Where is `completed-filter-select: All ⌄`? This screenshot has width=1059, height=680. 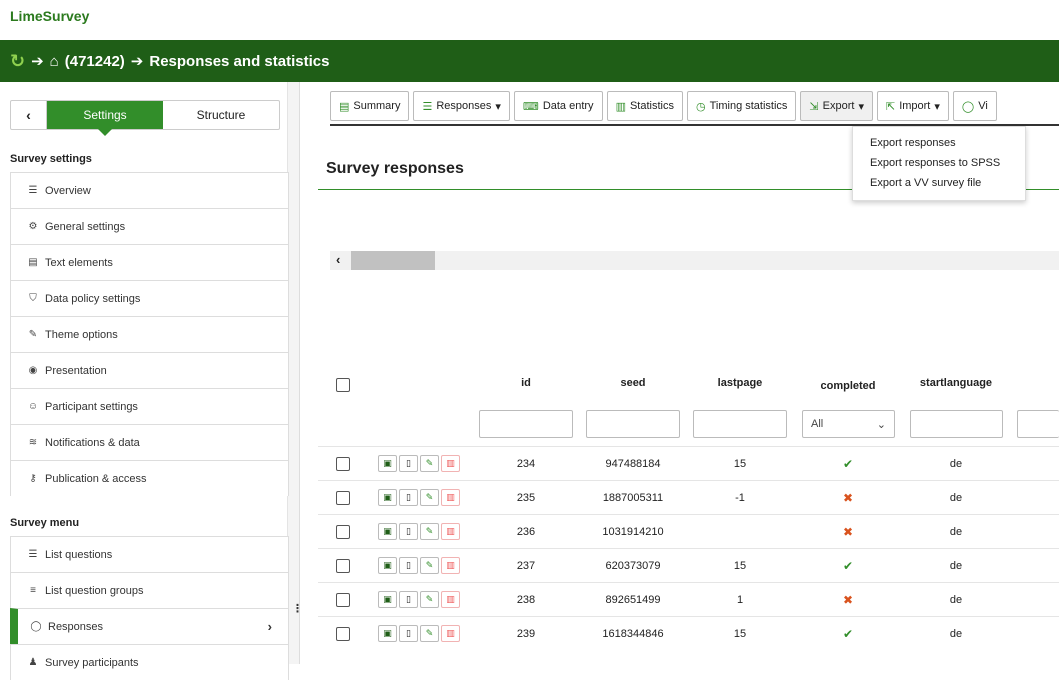 completed-filter-select: All ⌄ is located at coordinates (848, 424).